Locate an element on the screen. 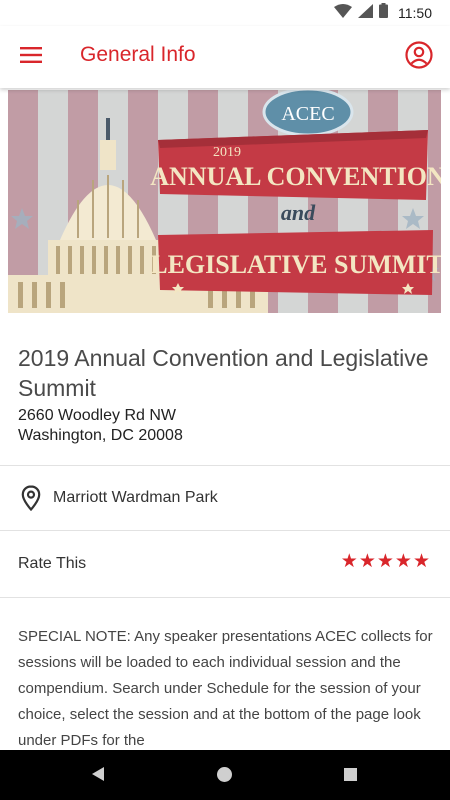 The image size is (450, 800). banner-year: 2019 is located at coordinates (227, 152).